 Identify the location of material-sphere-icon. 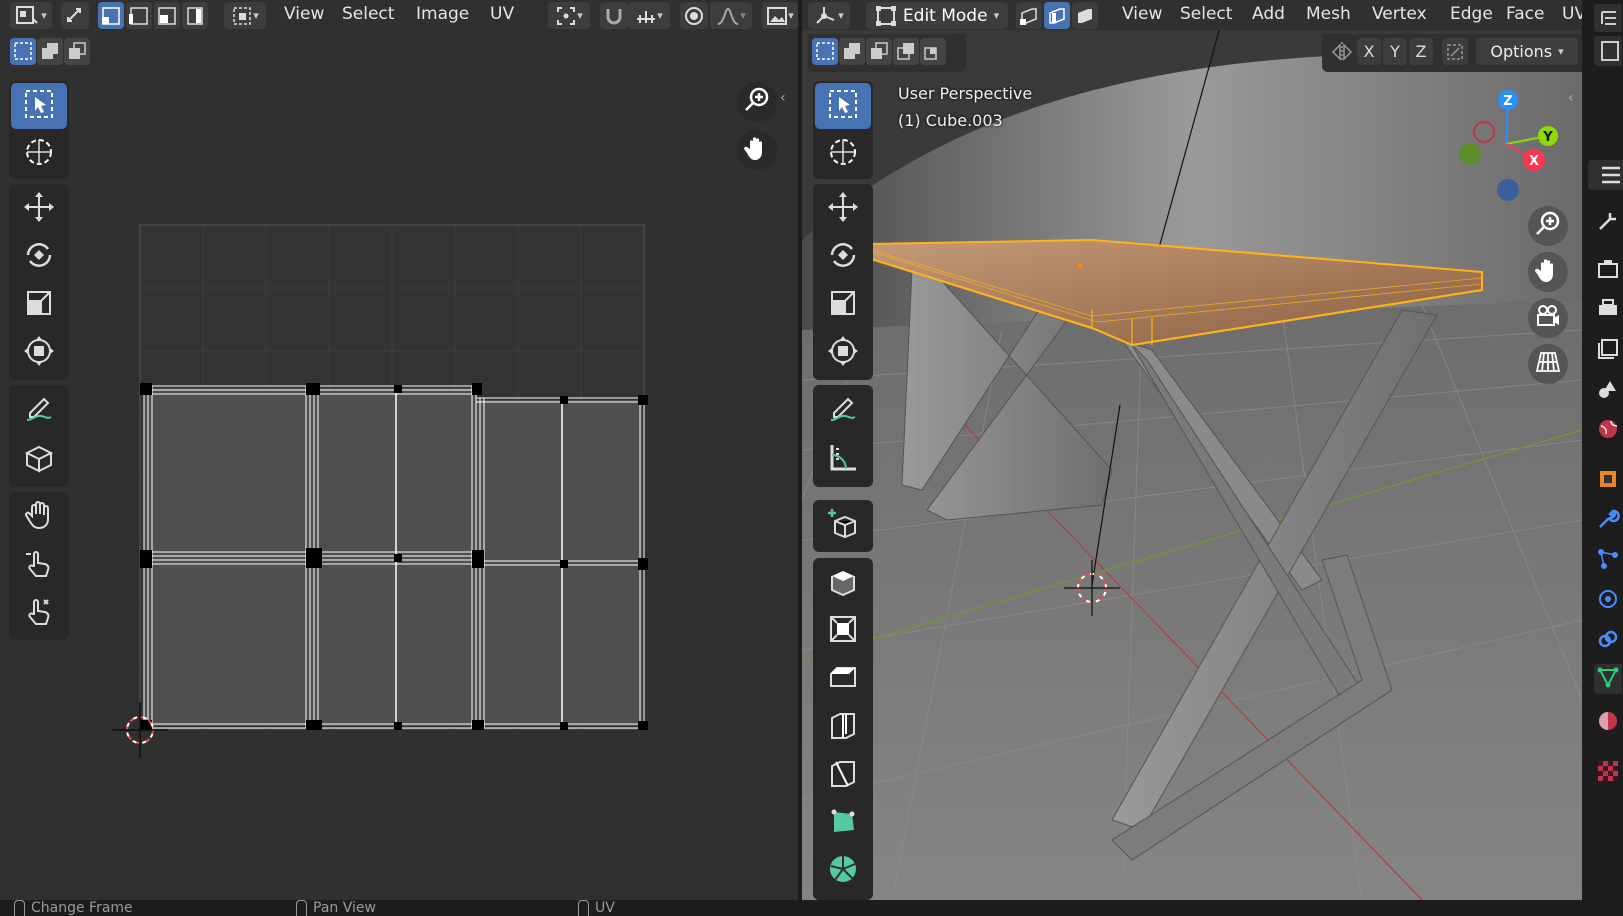
(1608, 723).